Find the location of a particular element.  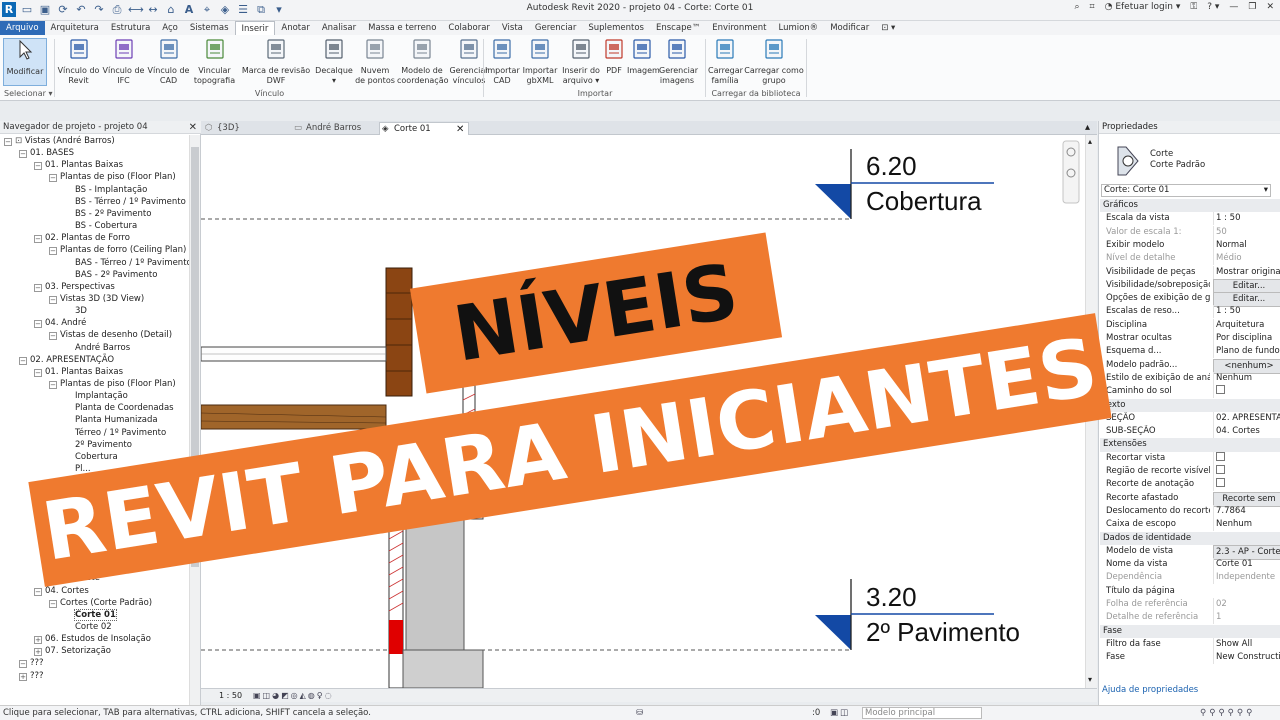

tree-item: BS - 2º Pavimento is located at coordinates (113, 214).